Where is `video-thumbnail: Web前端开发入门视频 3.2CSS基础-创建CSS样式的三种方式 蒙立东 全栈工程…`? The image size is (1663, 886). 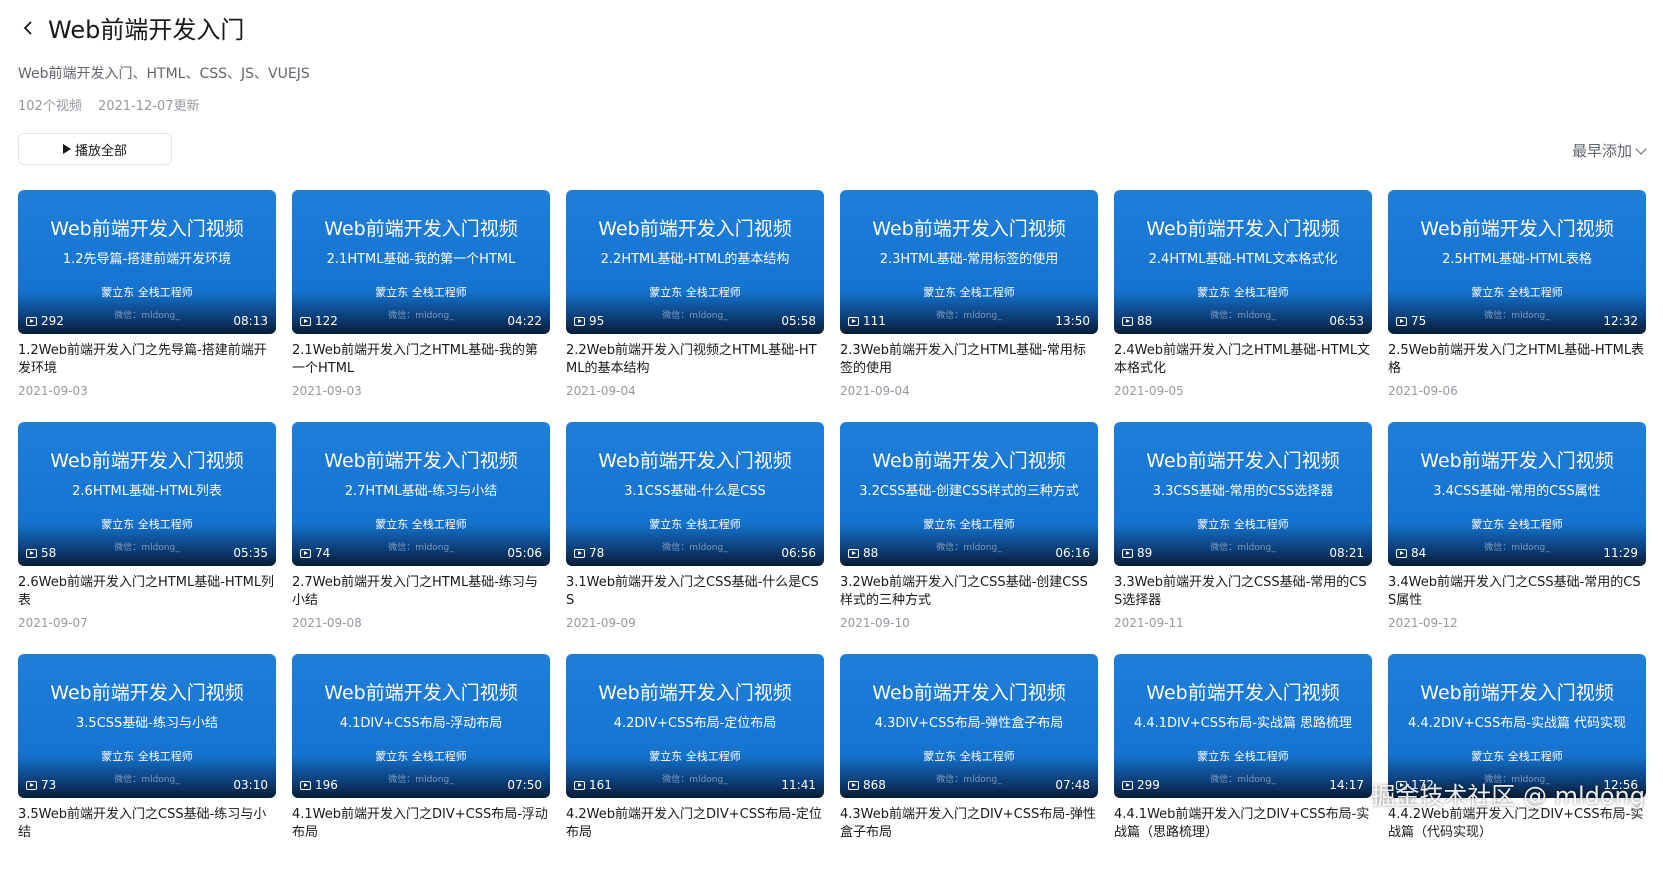
video-thumbnail: Web前端开发入门视频 3.2CSS基础-创建CSS样式的三种方式 蒙立东 全栈工程… is located at coordinates (969, 494).